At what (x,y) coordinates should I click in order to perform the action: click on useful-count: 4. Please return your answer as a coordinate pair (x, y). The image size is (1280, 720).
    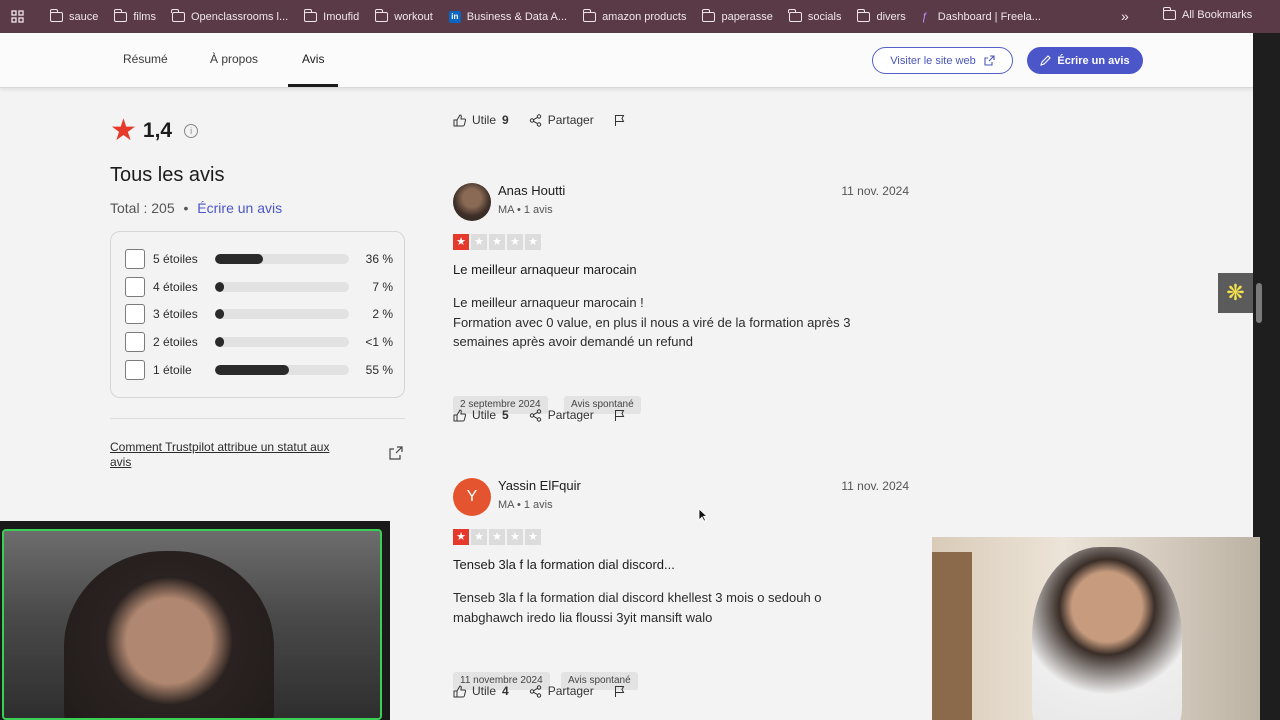
    Looking at the image, I should click on (505, 691).